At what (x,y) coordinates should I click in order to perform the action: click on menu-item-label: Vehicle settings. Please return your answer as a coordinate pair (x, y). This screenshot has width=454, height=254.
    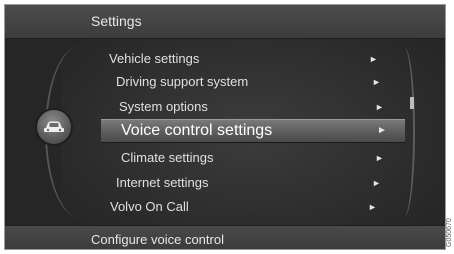
    Looking at the image, I should click on (154, 58).